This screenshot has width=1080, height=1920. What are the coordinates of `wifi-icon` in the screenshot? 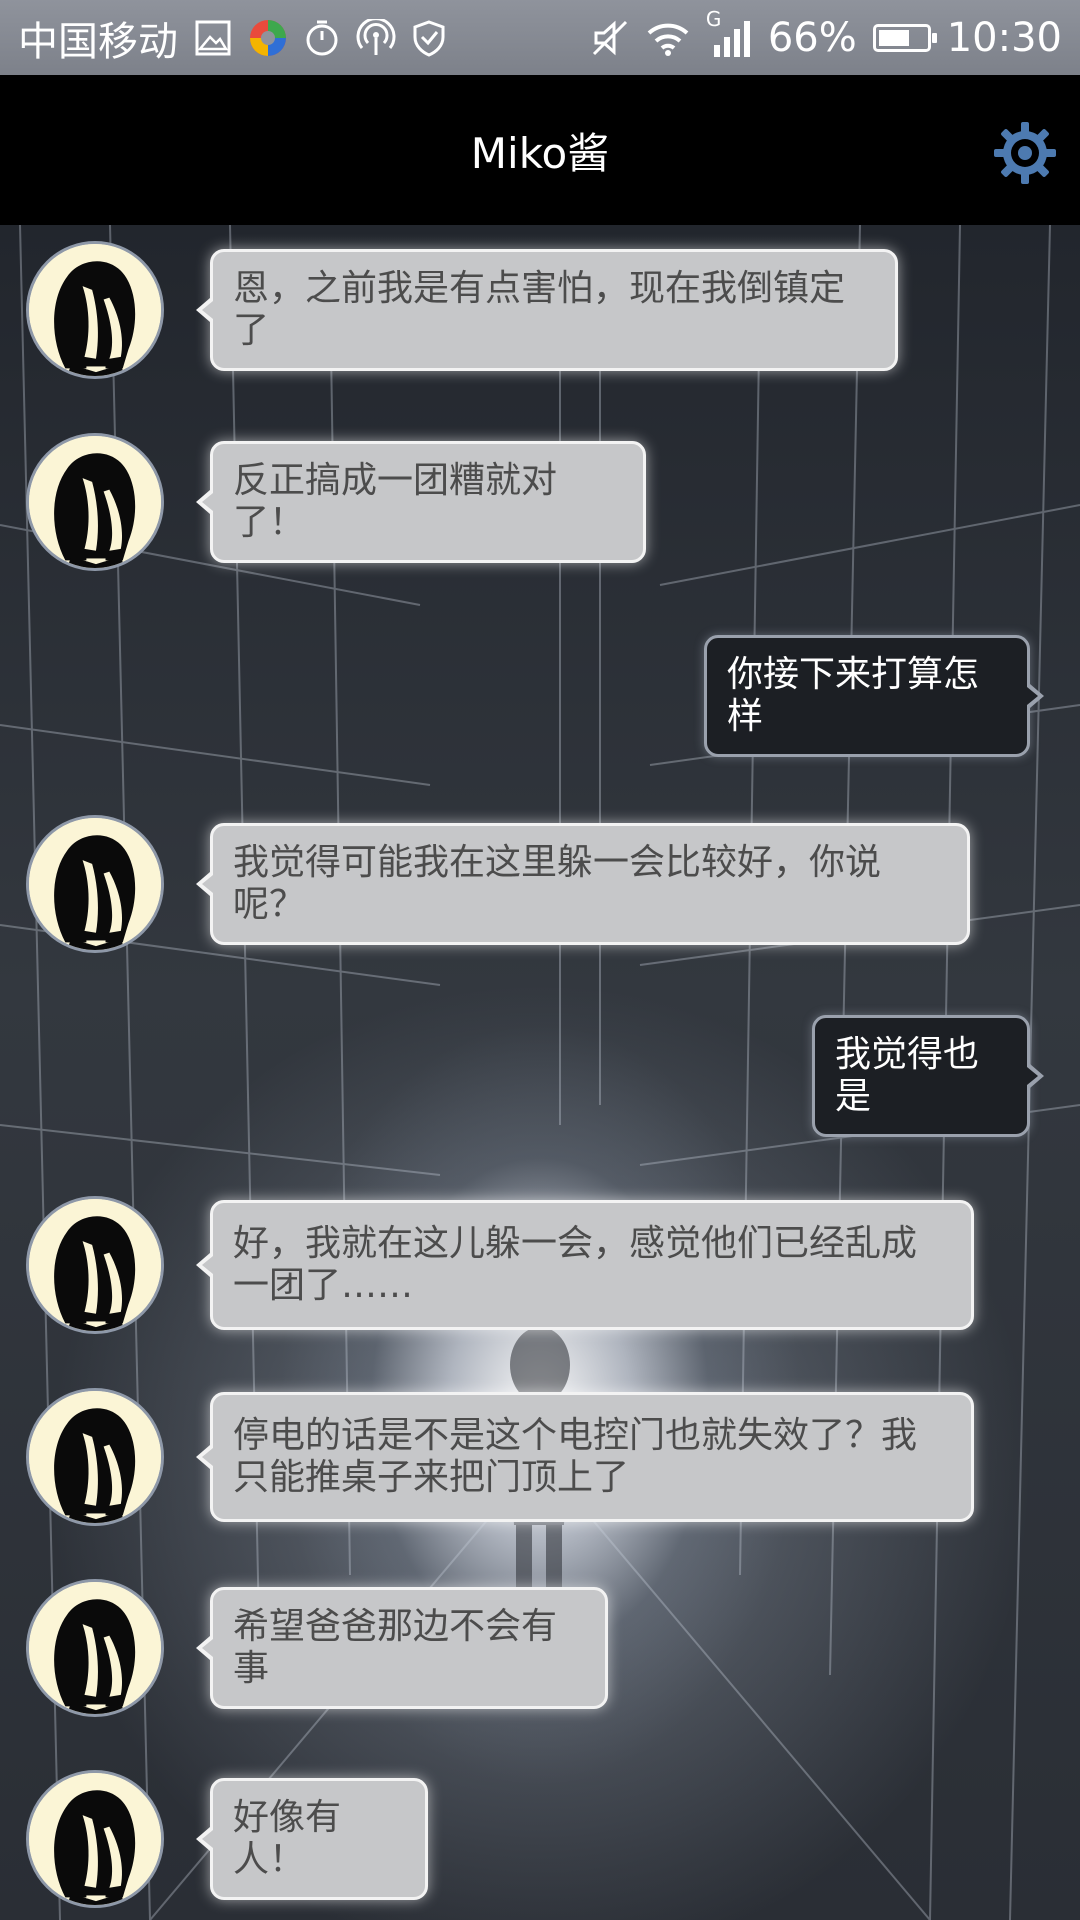 It's located at (668, 39).